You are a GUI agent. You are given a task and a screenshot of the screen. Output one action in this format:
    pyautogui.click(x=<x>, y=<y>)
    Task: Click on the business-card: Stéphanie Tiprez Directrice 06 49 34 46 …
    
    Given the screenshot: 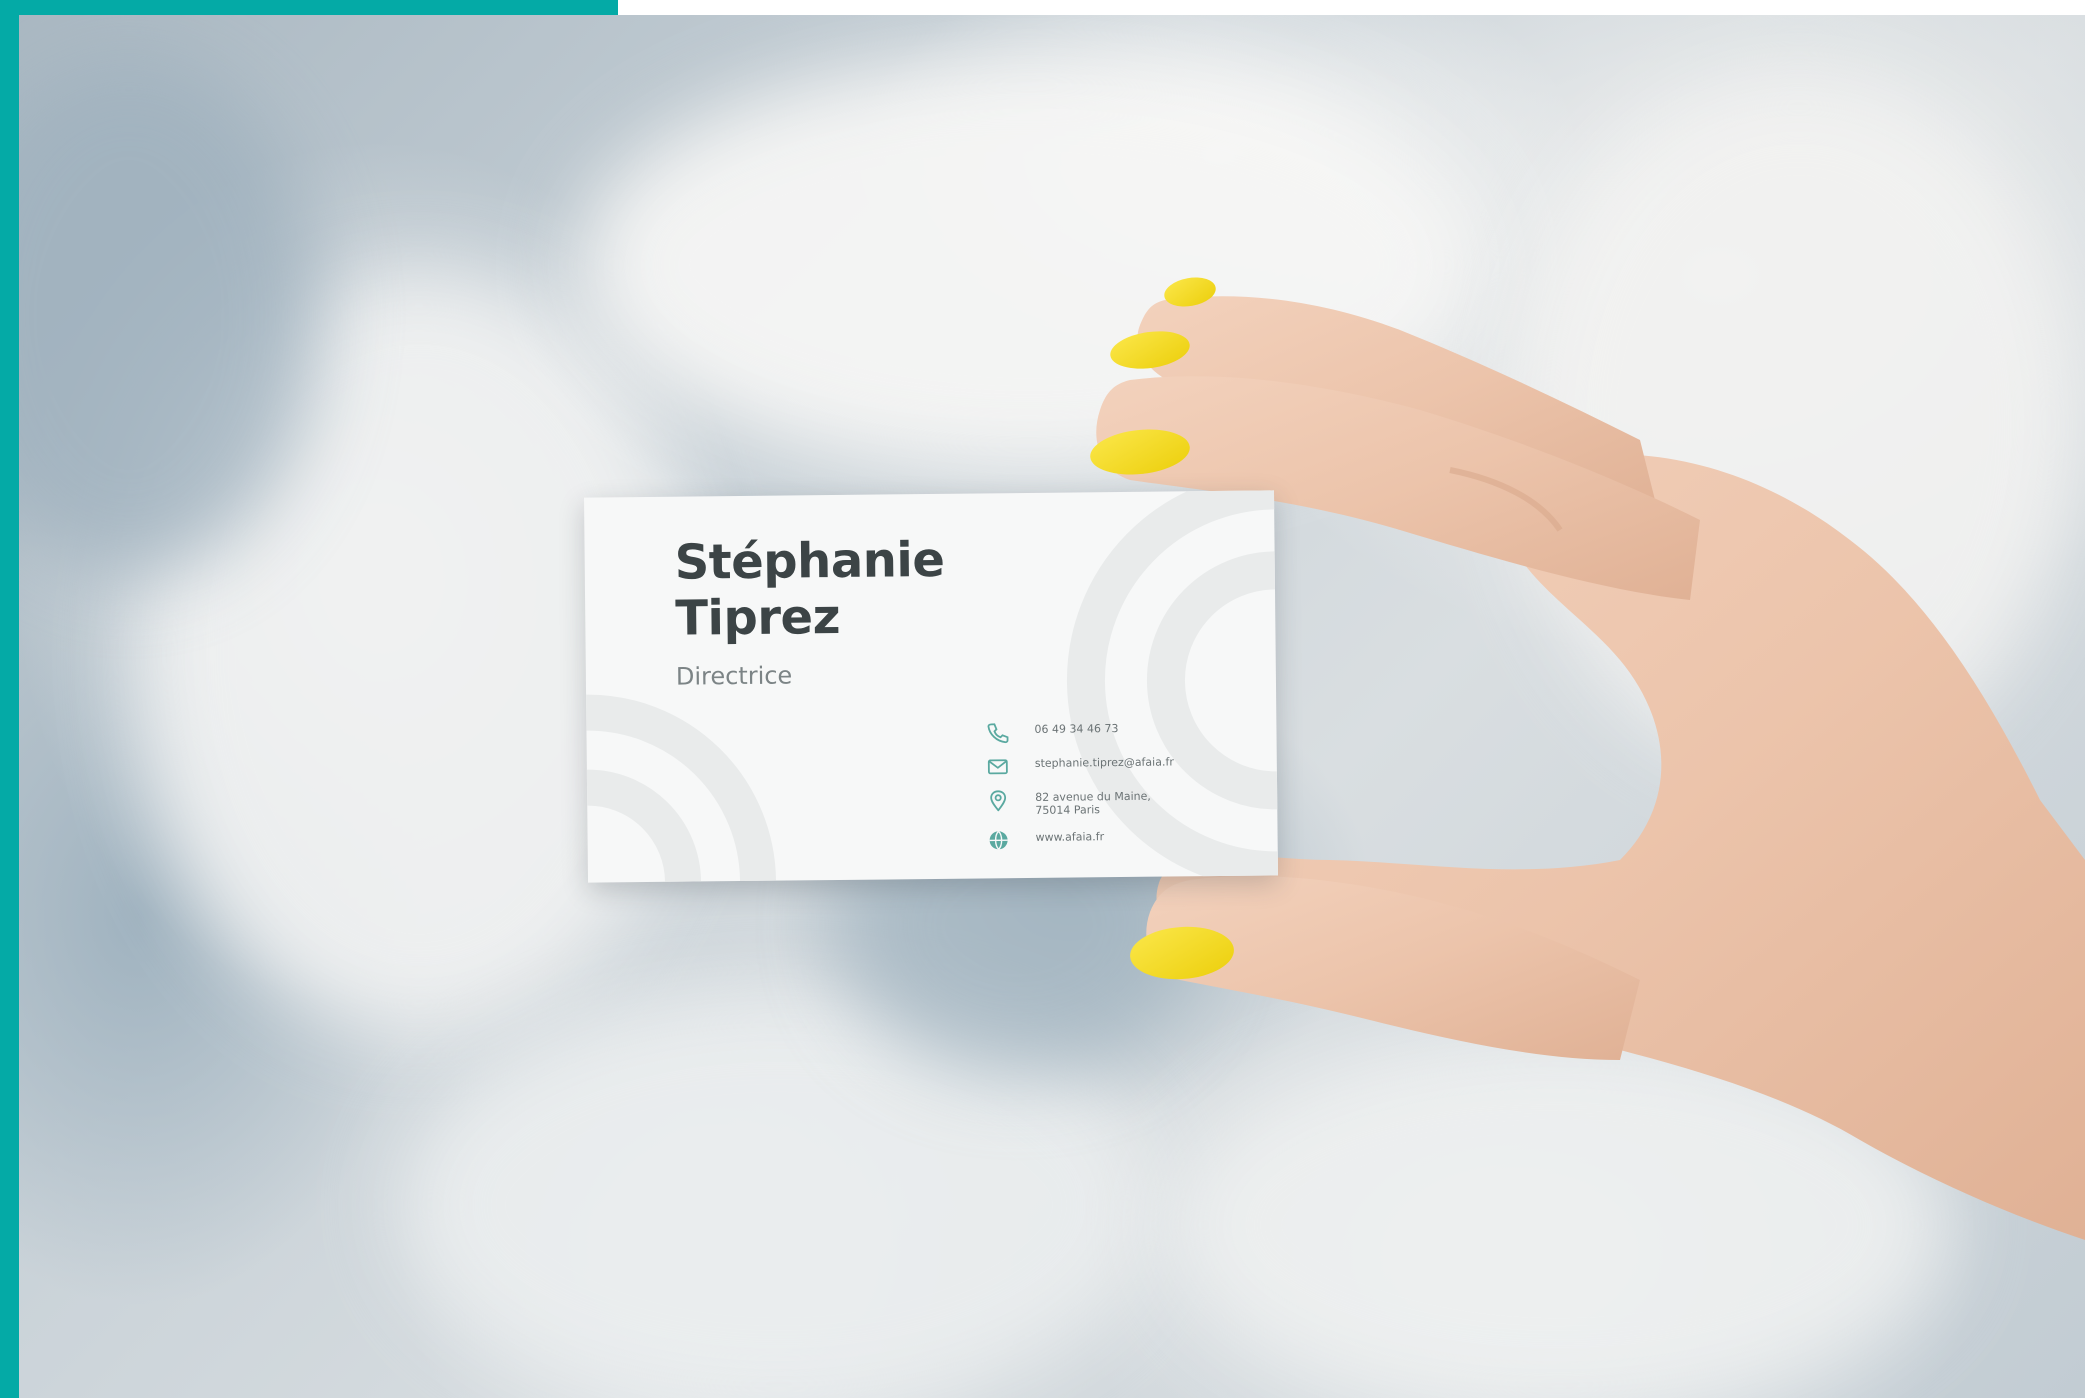 What is the action you would take?
    pyautogui.click(x=931, y=686)
    